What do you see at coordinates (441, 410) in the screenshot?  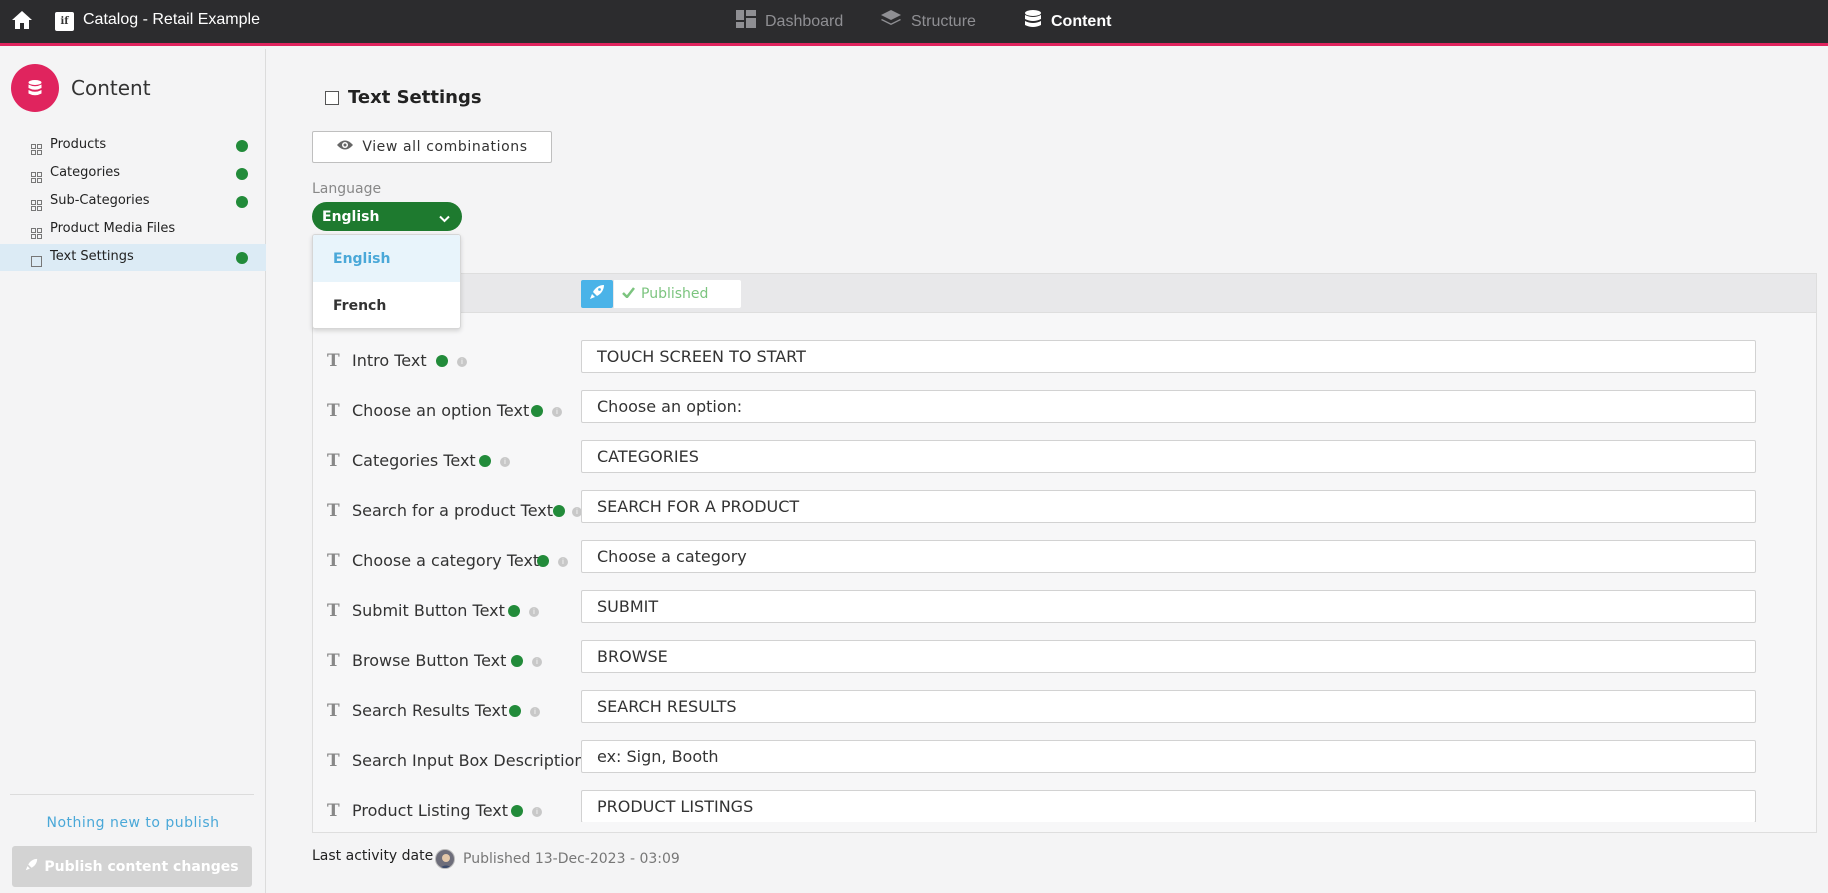 I see `field-label: Choose an option Text` at bounding box center [441, 410].